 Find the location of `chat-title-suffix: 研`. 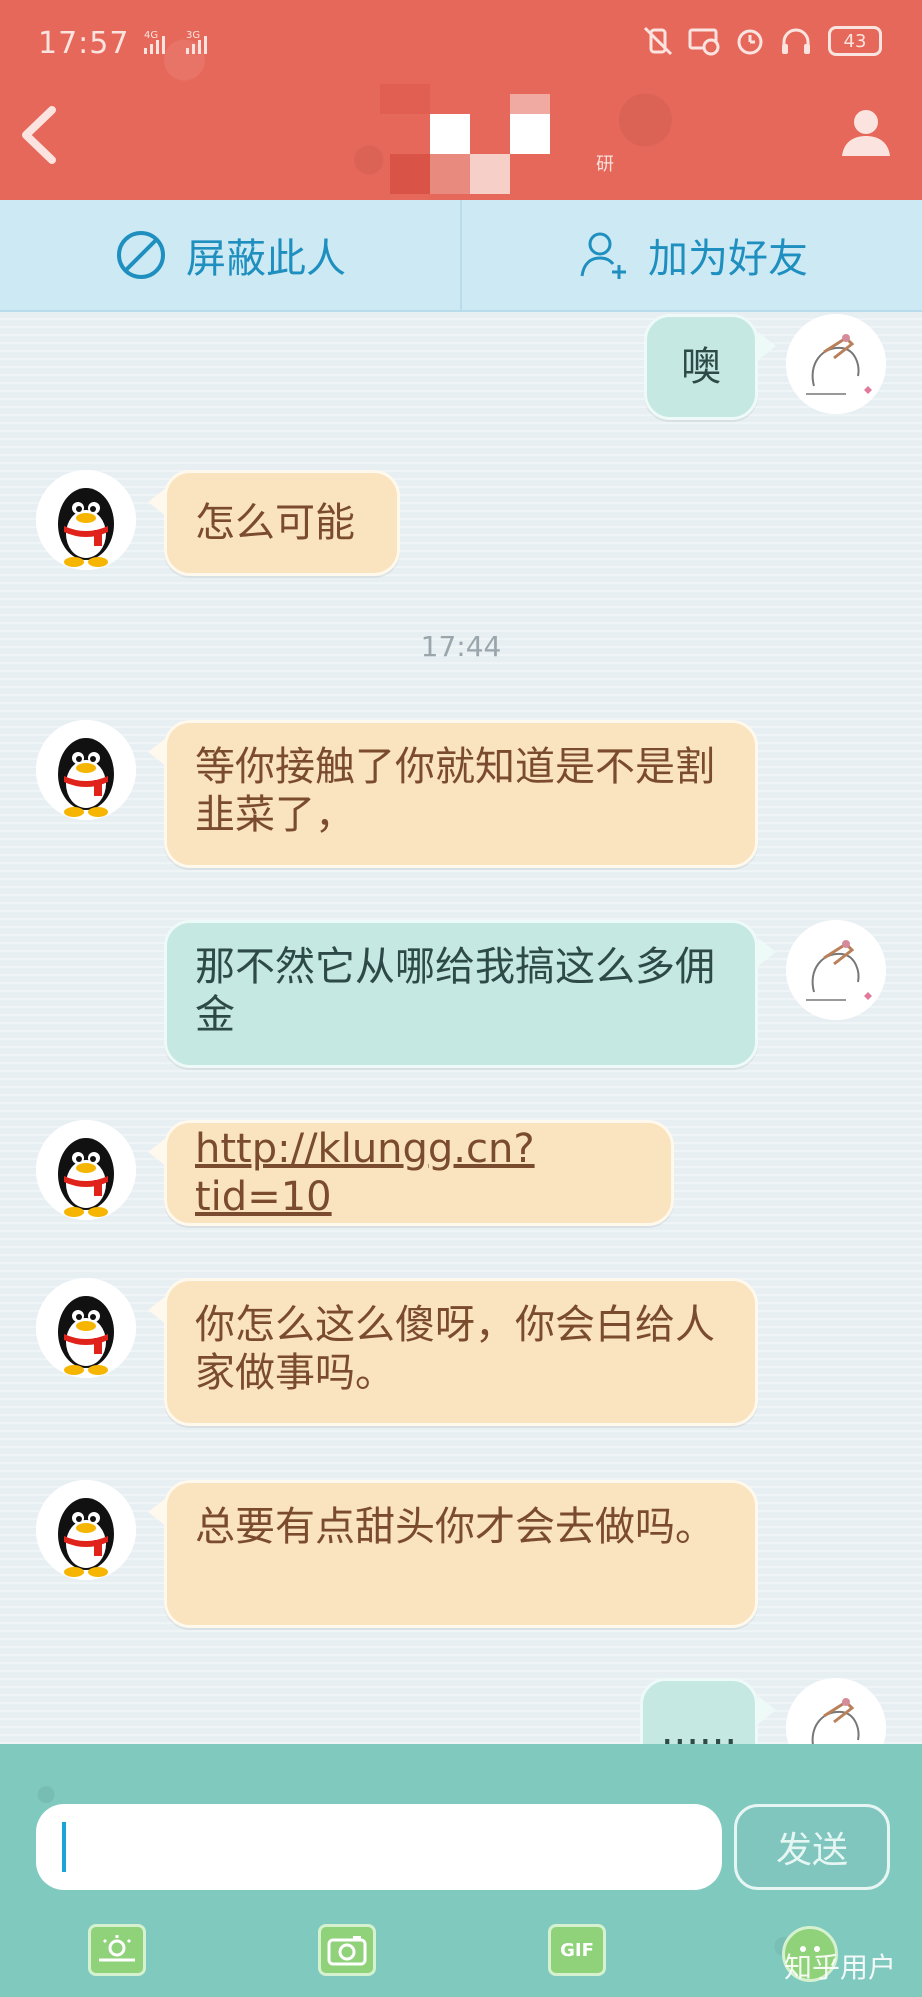

chat-title-suffix: 研 is located at coordinates (605, 164).